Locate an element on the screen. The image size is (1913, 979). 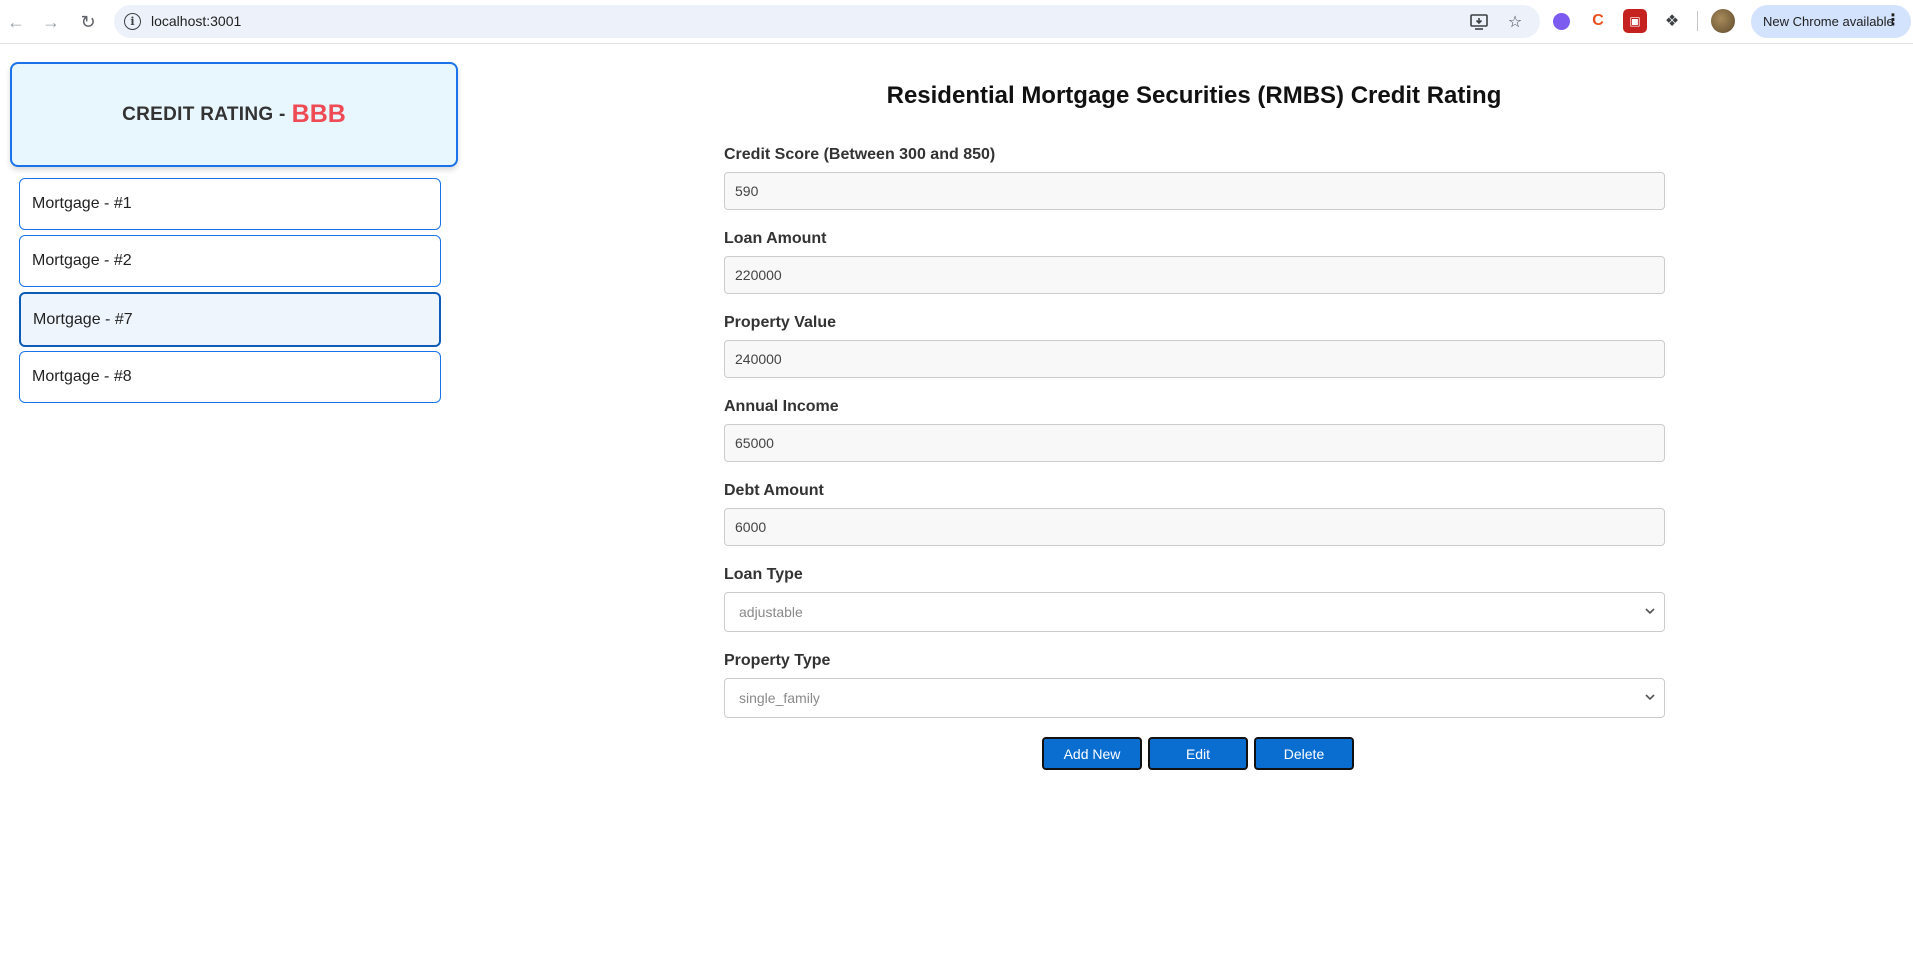
extensions-icon: ❖ is located at coordinates (1672, 21).